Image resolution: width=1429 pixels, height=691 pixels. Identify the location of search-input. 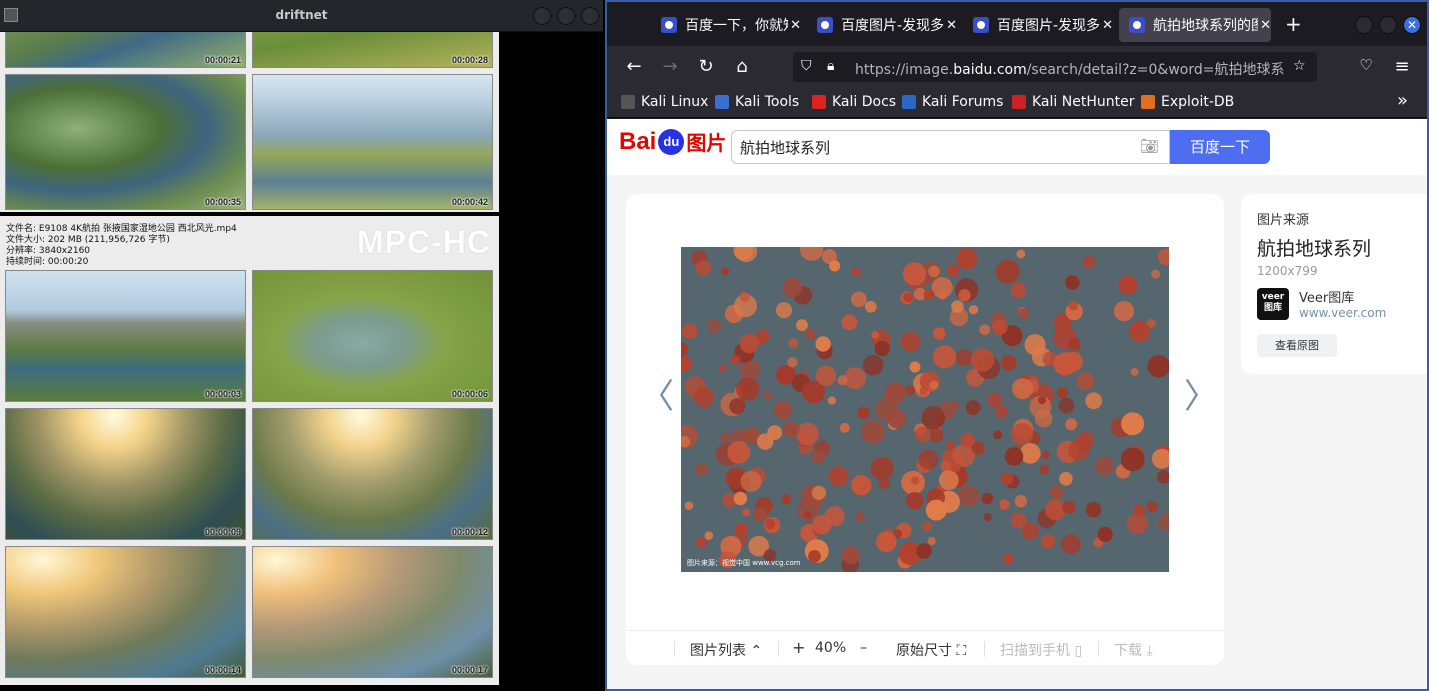
(930, 147).